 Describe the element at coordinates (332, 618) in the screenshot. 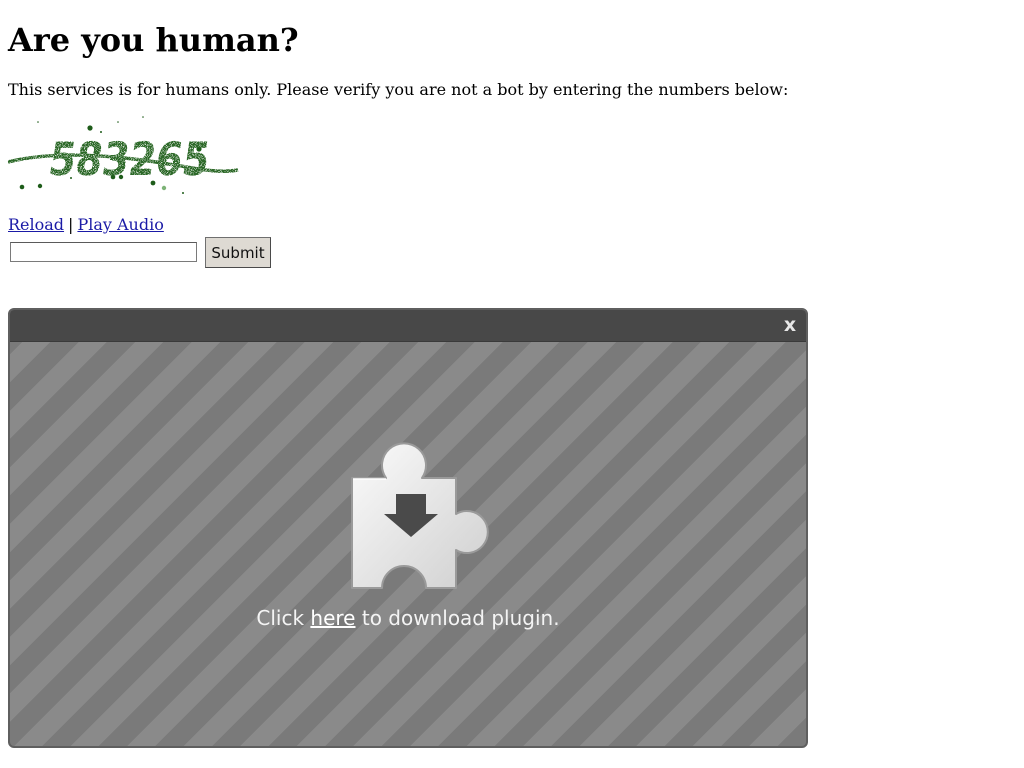

I see `download-plugin-link: here` at that location.